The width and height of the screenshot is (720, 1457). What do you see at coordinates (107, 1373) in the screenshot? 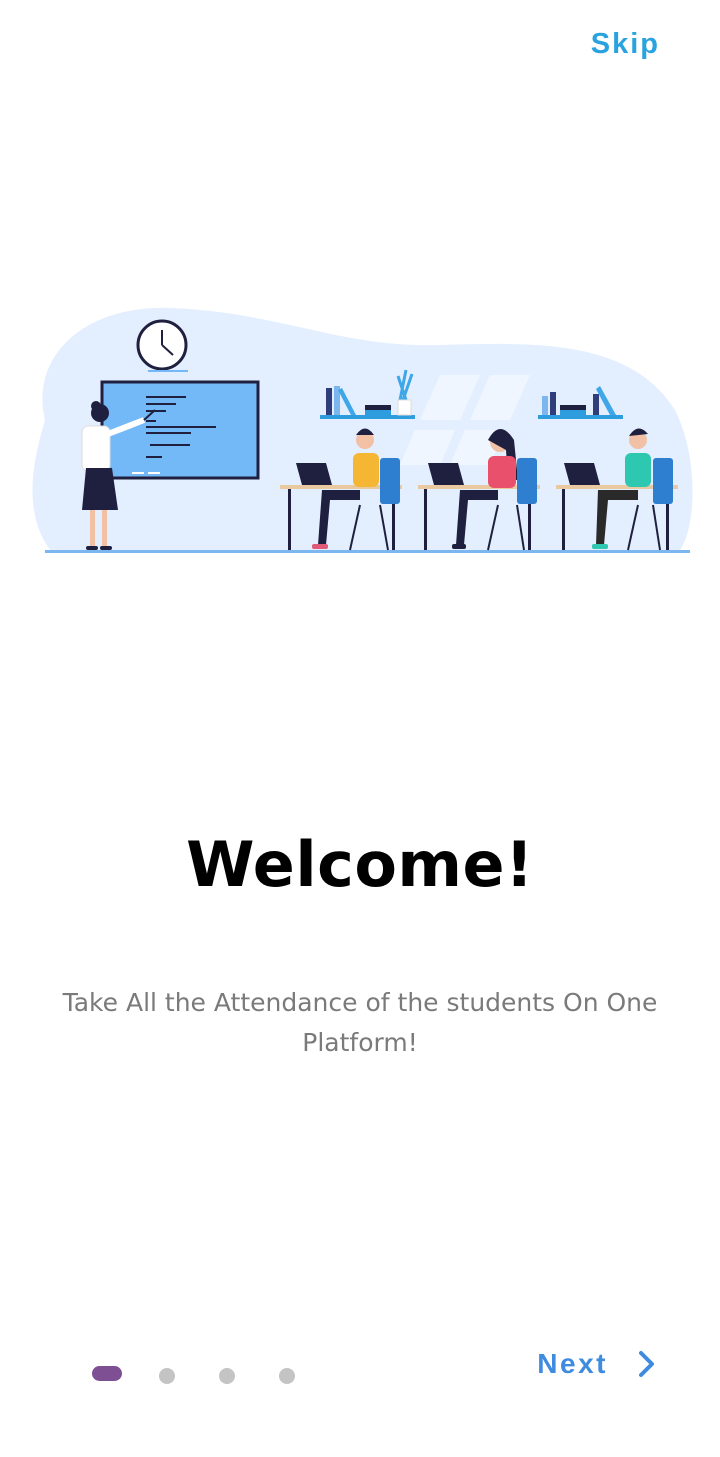
I see `page-dot-active` at bounding box center [107, 1373].